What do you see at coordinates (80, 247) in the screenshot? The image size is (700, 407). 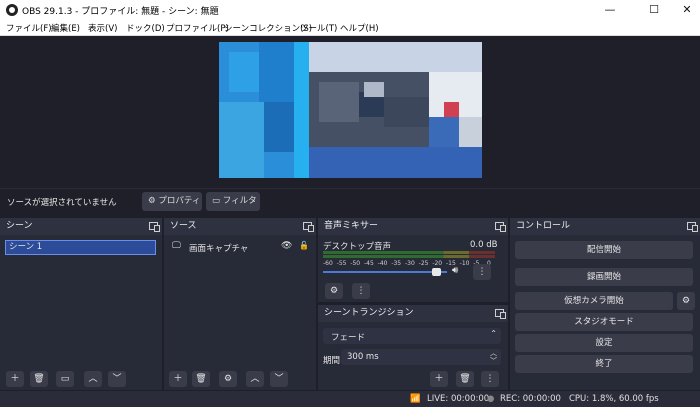 I see `scene-list-item: シーン 1` at bounding box center [80, 247].